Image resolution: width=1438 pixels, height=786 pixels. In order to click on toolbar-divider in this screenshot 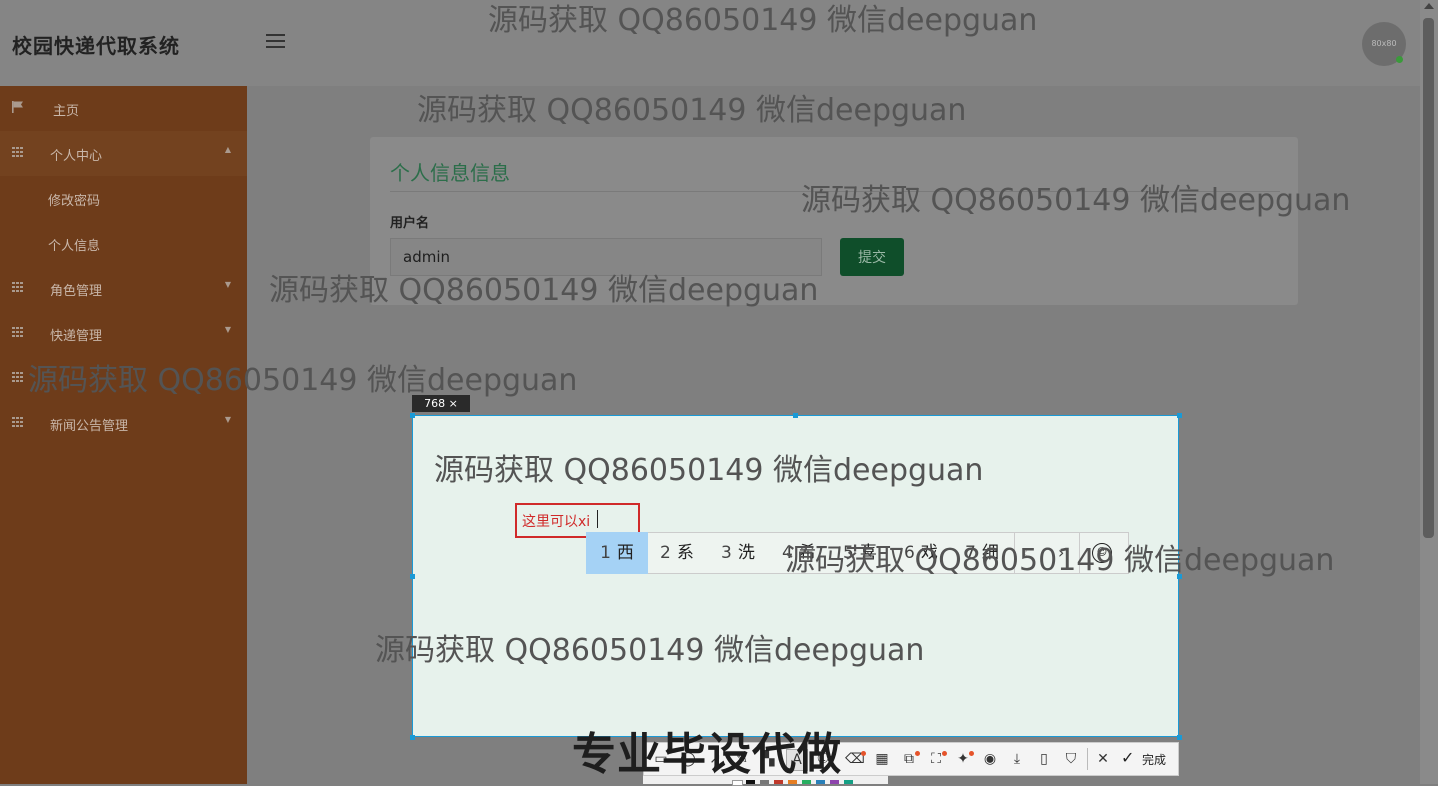, I will do `click(1087, 759)`.